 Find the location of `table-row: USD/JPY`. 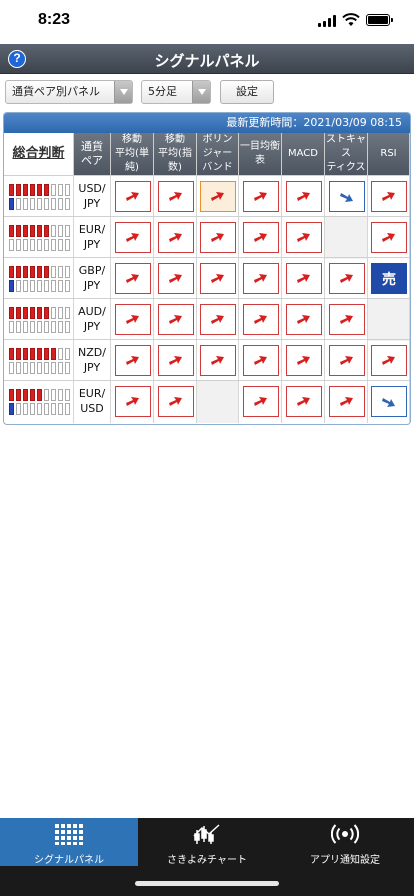

table-row: USD/JPY is located at coordinates (207, 196).